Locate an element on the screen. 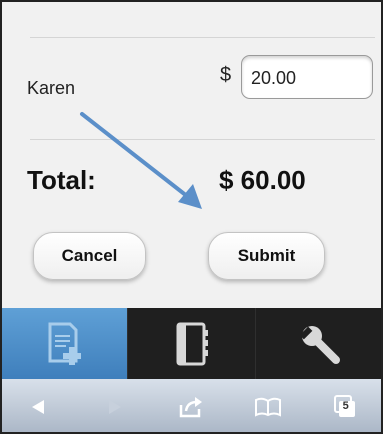 This screenshot has height=434, width=383. wrench-icon is located at coordinates (319, 344).